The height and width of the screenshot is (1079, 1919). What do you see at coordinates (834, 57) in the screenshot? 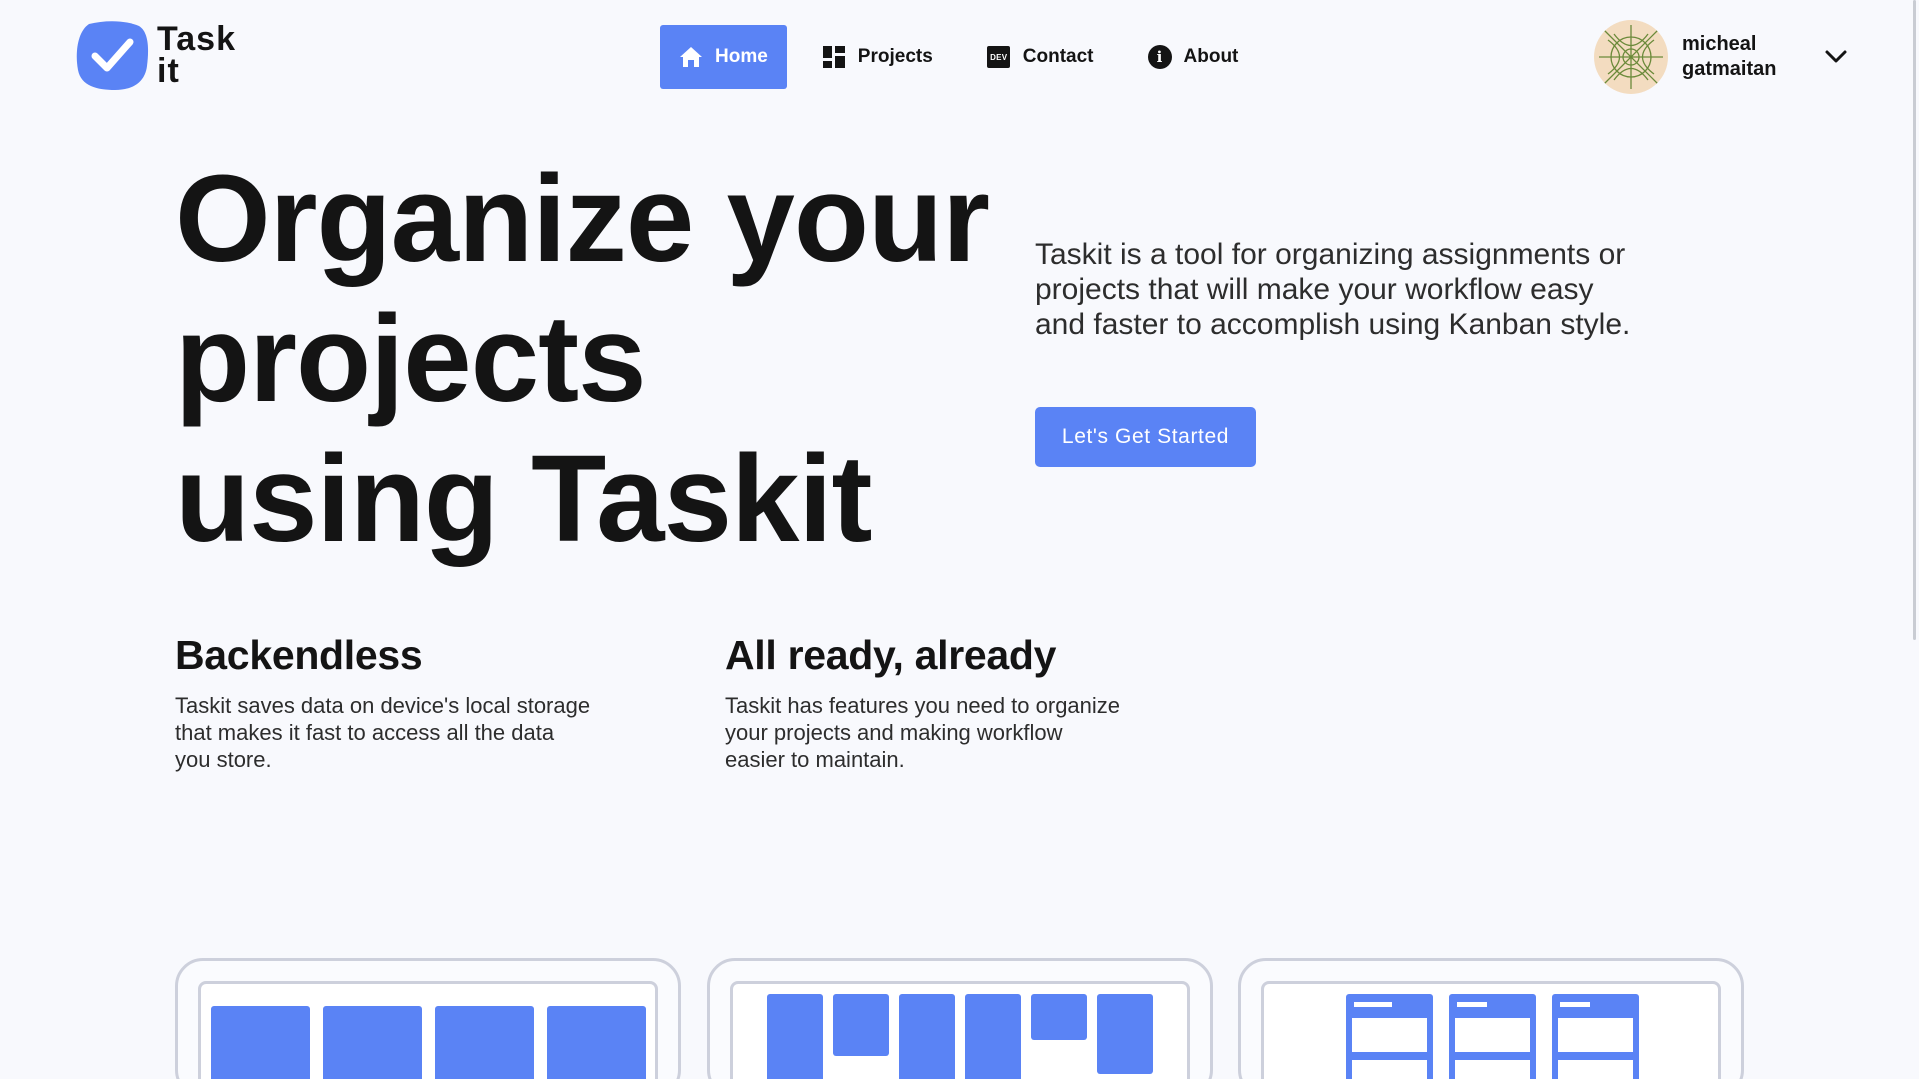
I see `grid-icon` at bounding box center [834, 57].